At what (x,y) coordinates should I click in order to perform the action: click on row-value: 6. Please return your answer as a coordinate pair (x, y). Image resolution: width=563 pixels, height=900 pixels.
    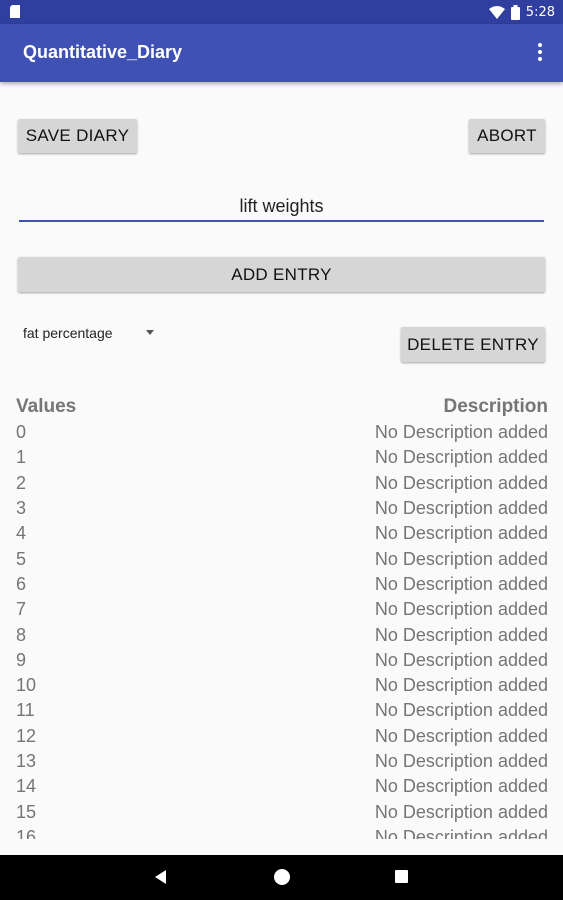
    Looking at the image, I should click on (21, 583).